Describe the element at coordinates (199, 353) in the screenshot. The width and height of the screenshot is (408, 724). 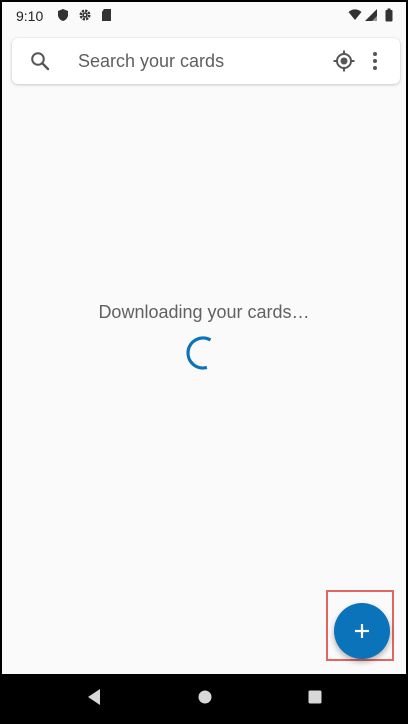
I see `loading-spinner` at that location.